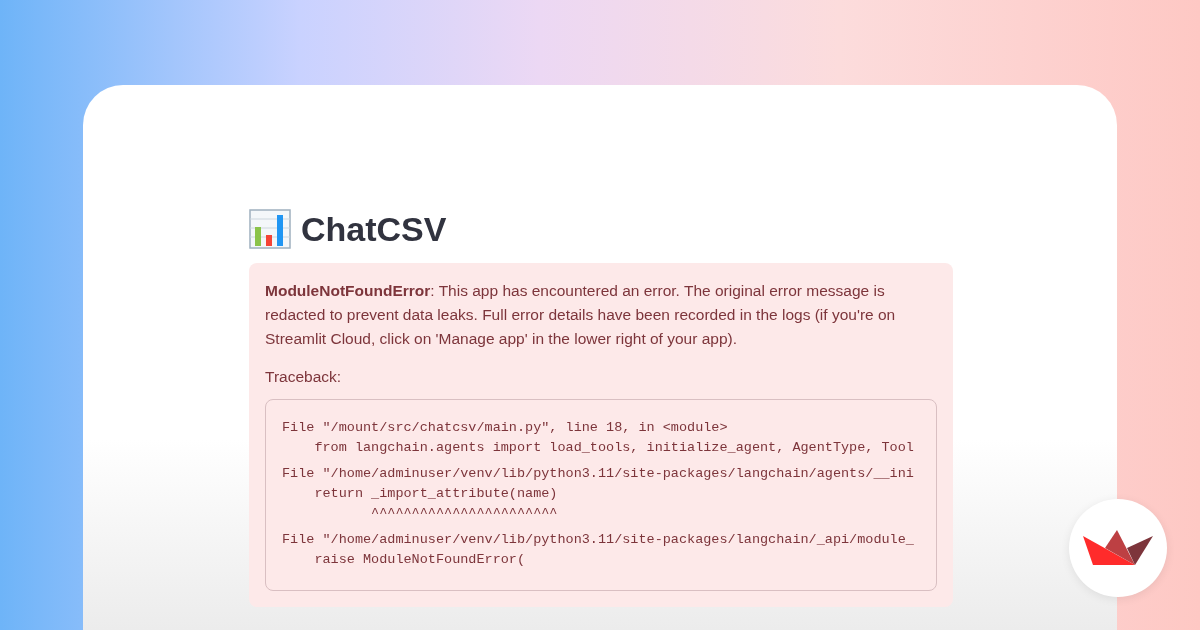 The width and height of the screenshot is (1200, 630). Describe the element at coordinates (270, 229) in the screenshot. I see `bar-chart-icon` at that location.